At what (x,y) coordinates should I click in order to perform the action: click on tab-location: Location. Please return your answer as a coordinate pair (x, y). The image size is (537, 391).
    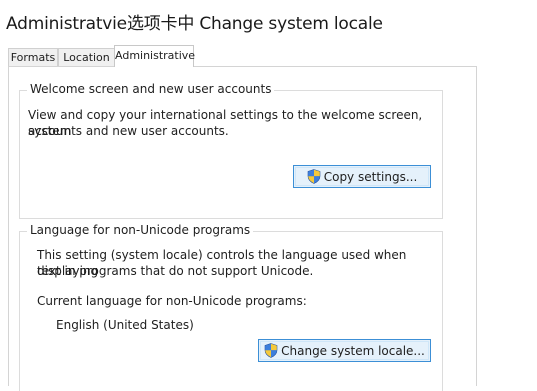
    Looking at the image, I should click on (86, 57).